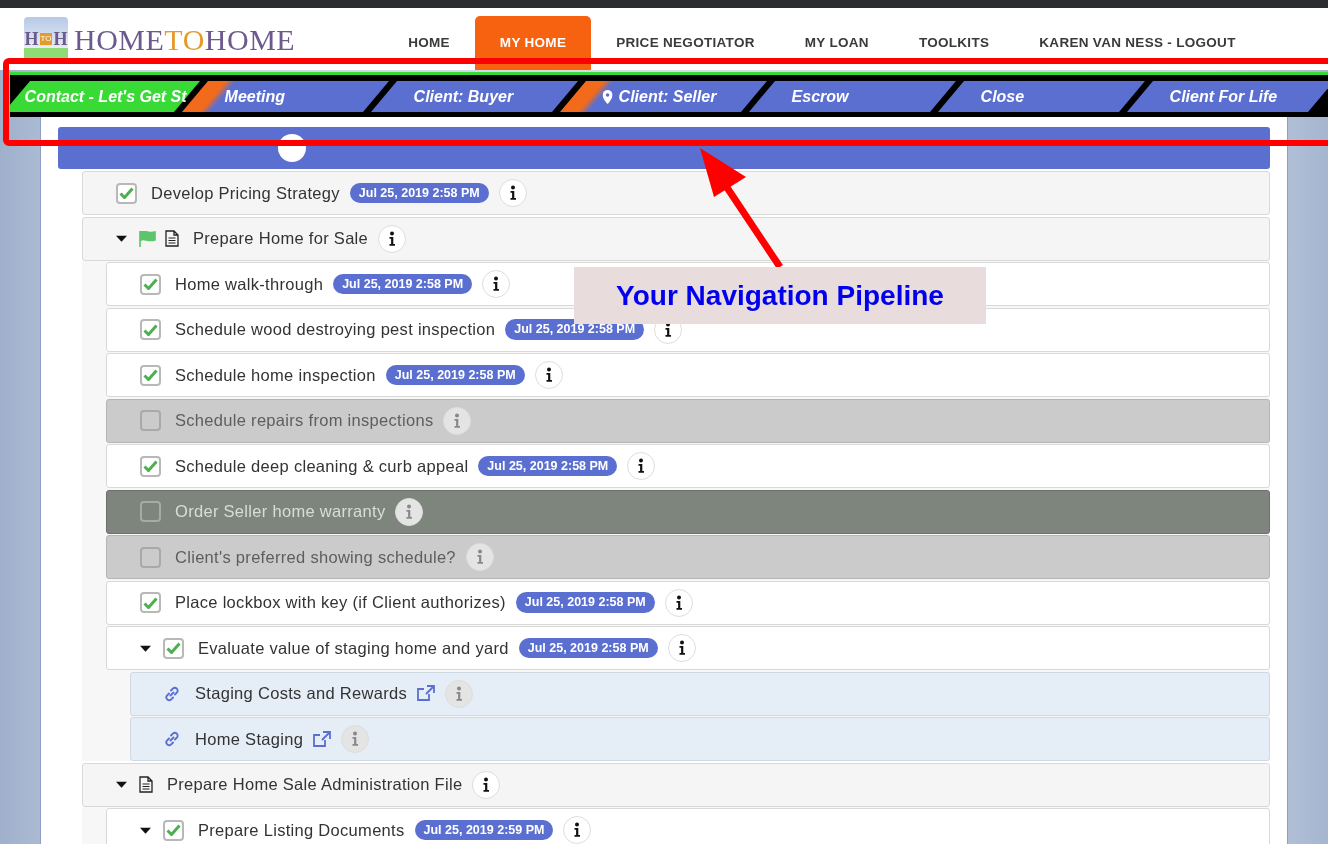  I want to click on stage-label: Escrow, so click(820, 96).